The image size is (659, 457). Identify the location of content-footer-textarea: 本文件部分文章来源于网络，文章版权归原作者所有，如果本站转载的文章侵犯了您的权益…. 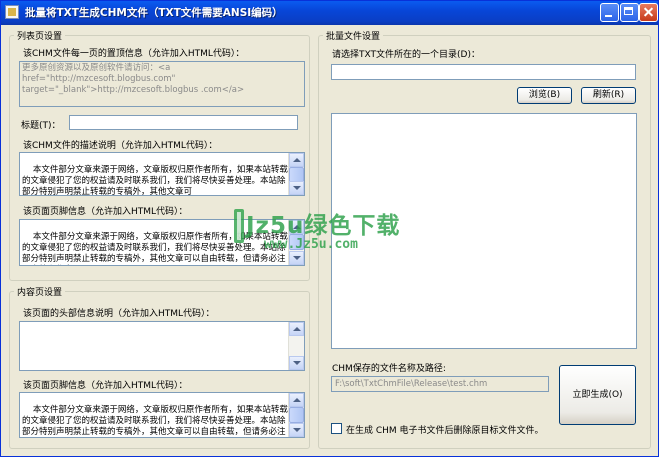
(162, 415).